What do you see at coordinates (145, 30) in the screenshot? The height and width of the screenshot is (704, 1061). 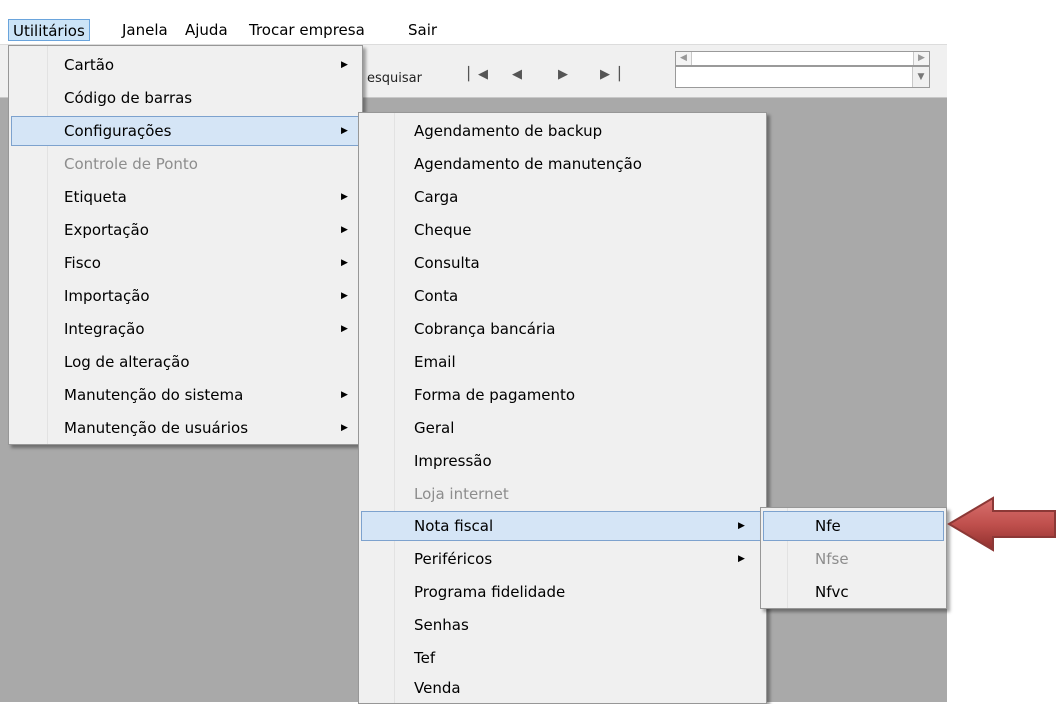 I see `menu-janela: Janela` at bounding box center [145, 30].